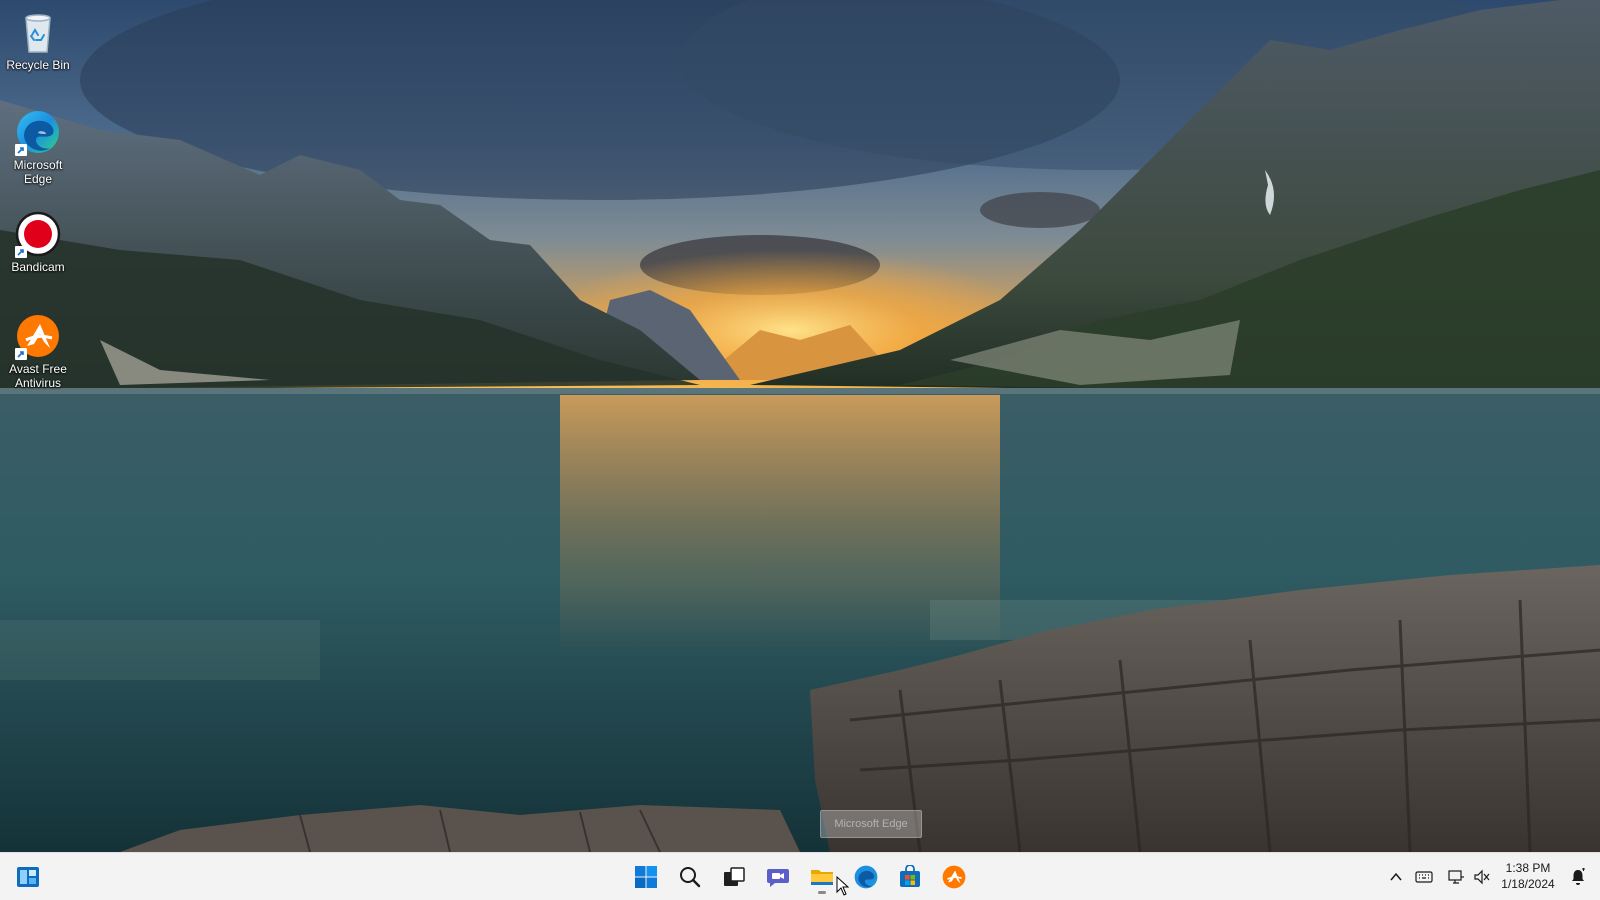 This screenshot has width=1600, height=900. What do you see at coordinates (1528, 884) in the screenshot?
I see `clock-date: 1/18/2024` at bounding box center [1528, 884].